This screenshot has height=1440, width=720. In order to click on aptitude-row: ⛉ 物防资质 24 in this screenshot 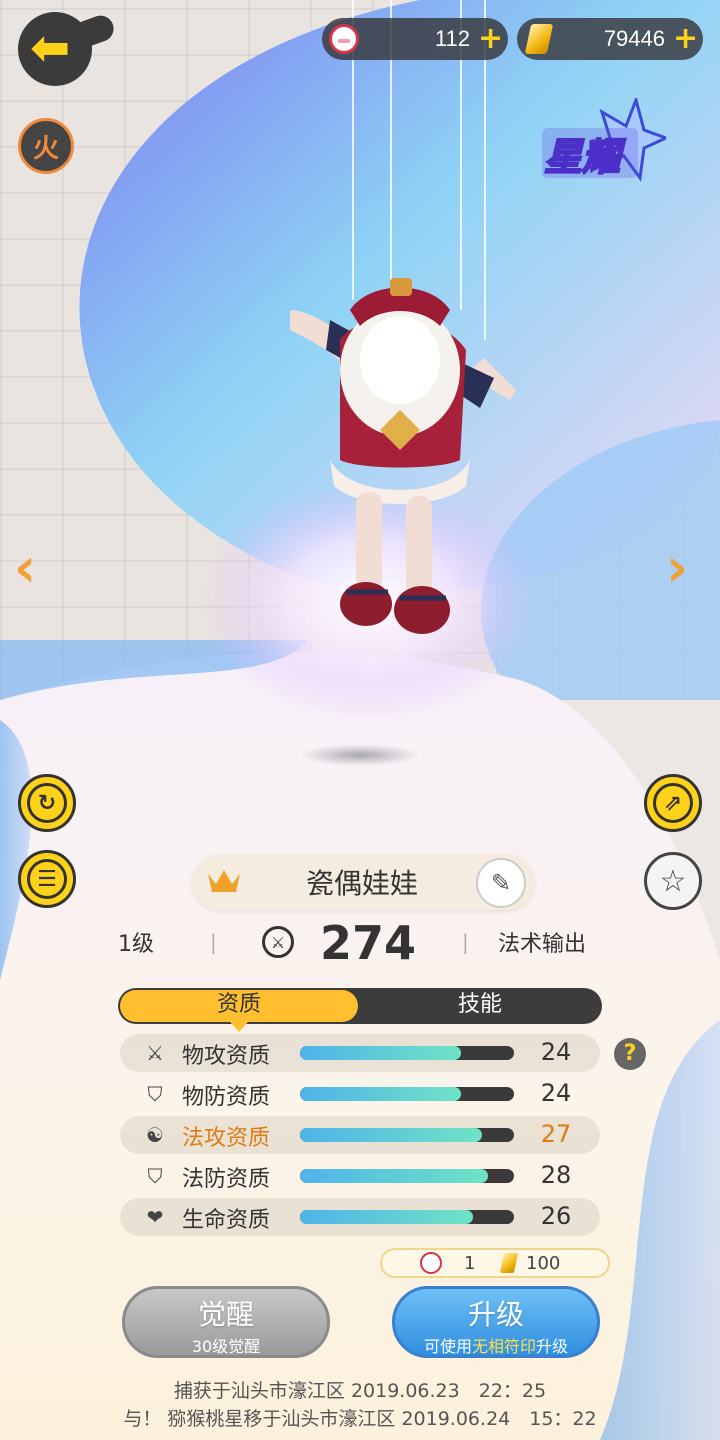, I will do `click(360, 1094)`.